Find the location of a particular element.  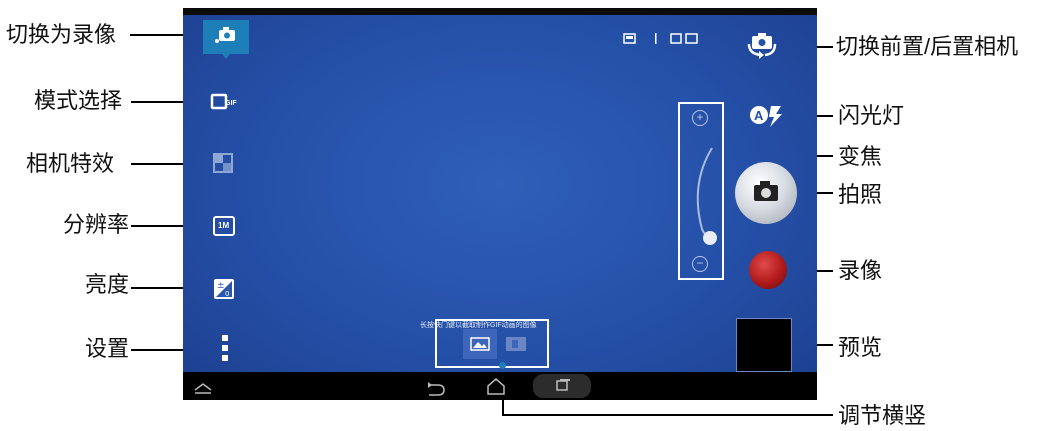

switch-to-video-button is located at coordinates (226, 39).